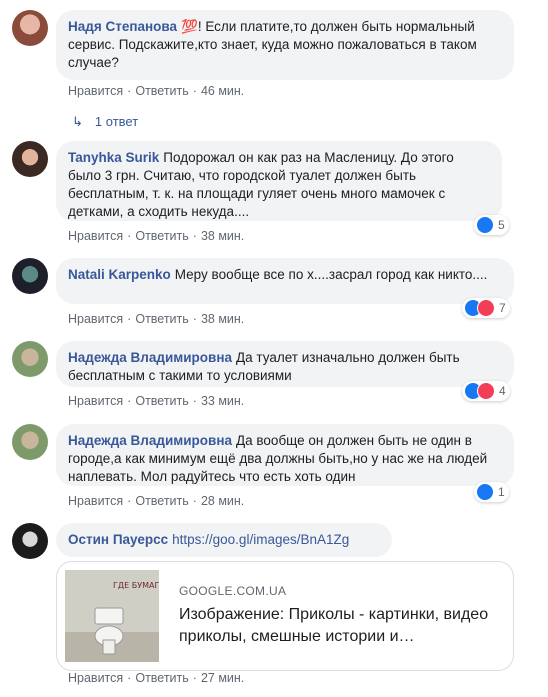 Image resolution: width=548 pixels, height=697 pixels. Describe the element at coordinates (118, 539) in the screenshot. I see `comment-author: Остин Пауерсс` at that location.